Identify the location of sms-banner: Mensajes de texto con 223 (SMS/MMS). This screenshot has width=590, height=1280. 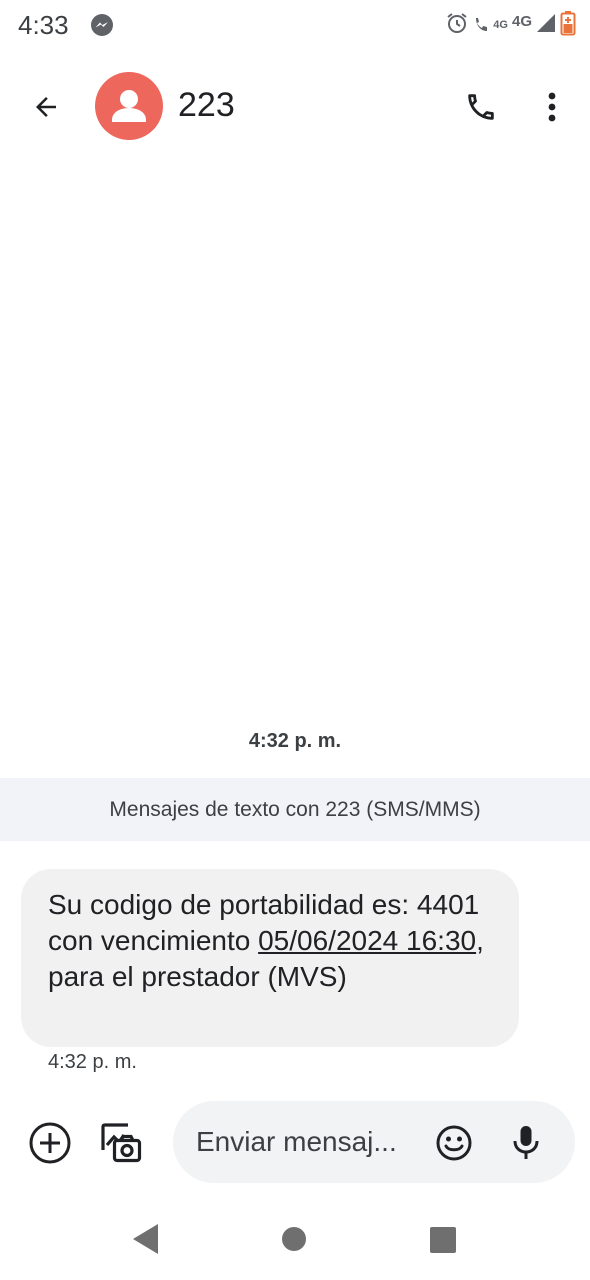
(295, 809).